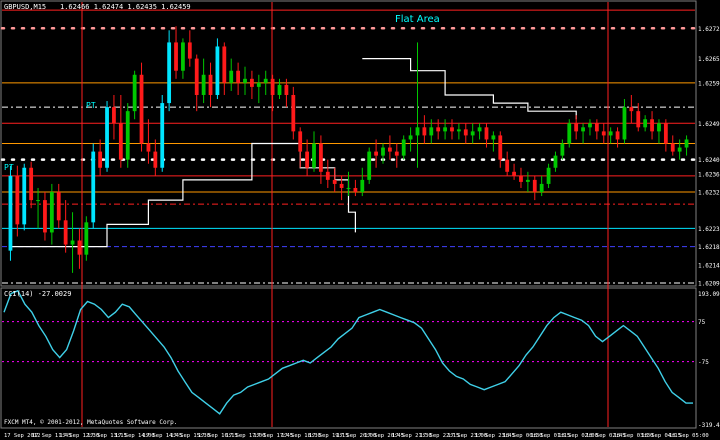 The width and height of the screenshot is (720, 440). I want to click on y-tick-label-5: 1.62365, so click(709, 174).